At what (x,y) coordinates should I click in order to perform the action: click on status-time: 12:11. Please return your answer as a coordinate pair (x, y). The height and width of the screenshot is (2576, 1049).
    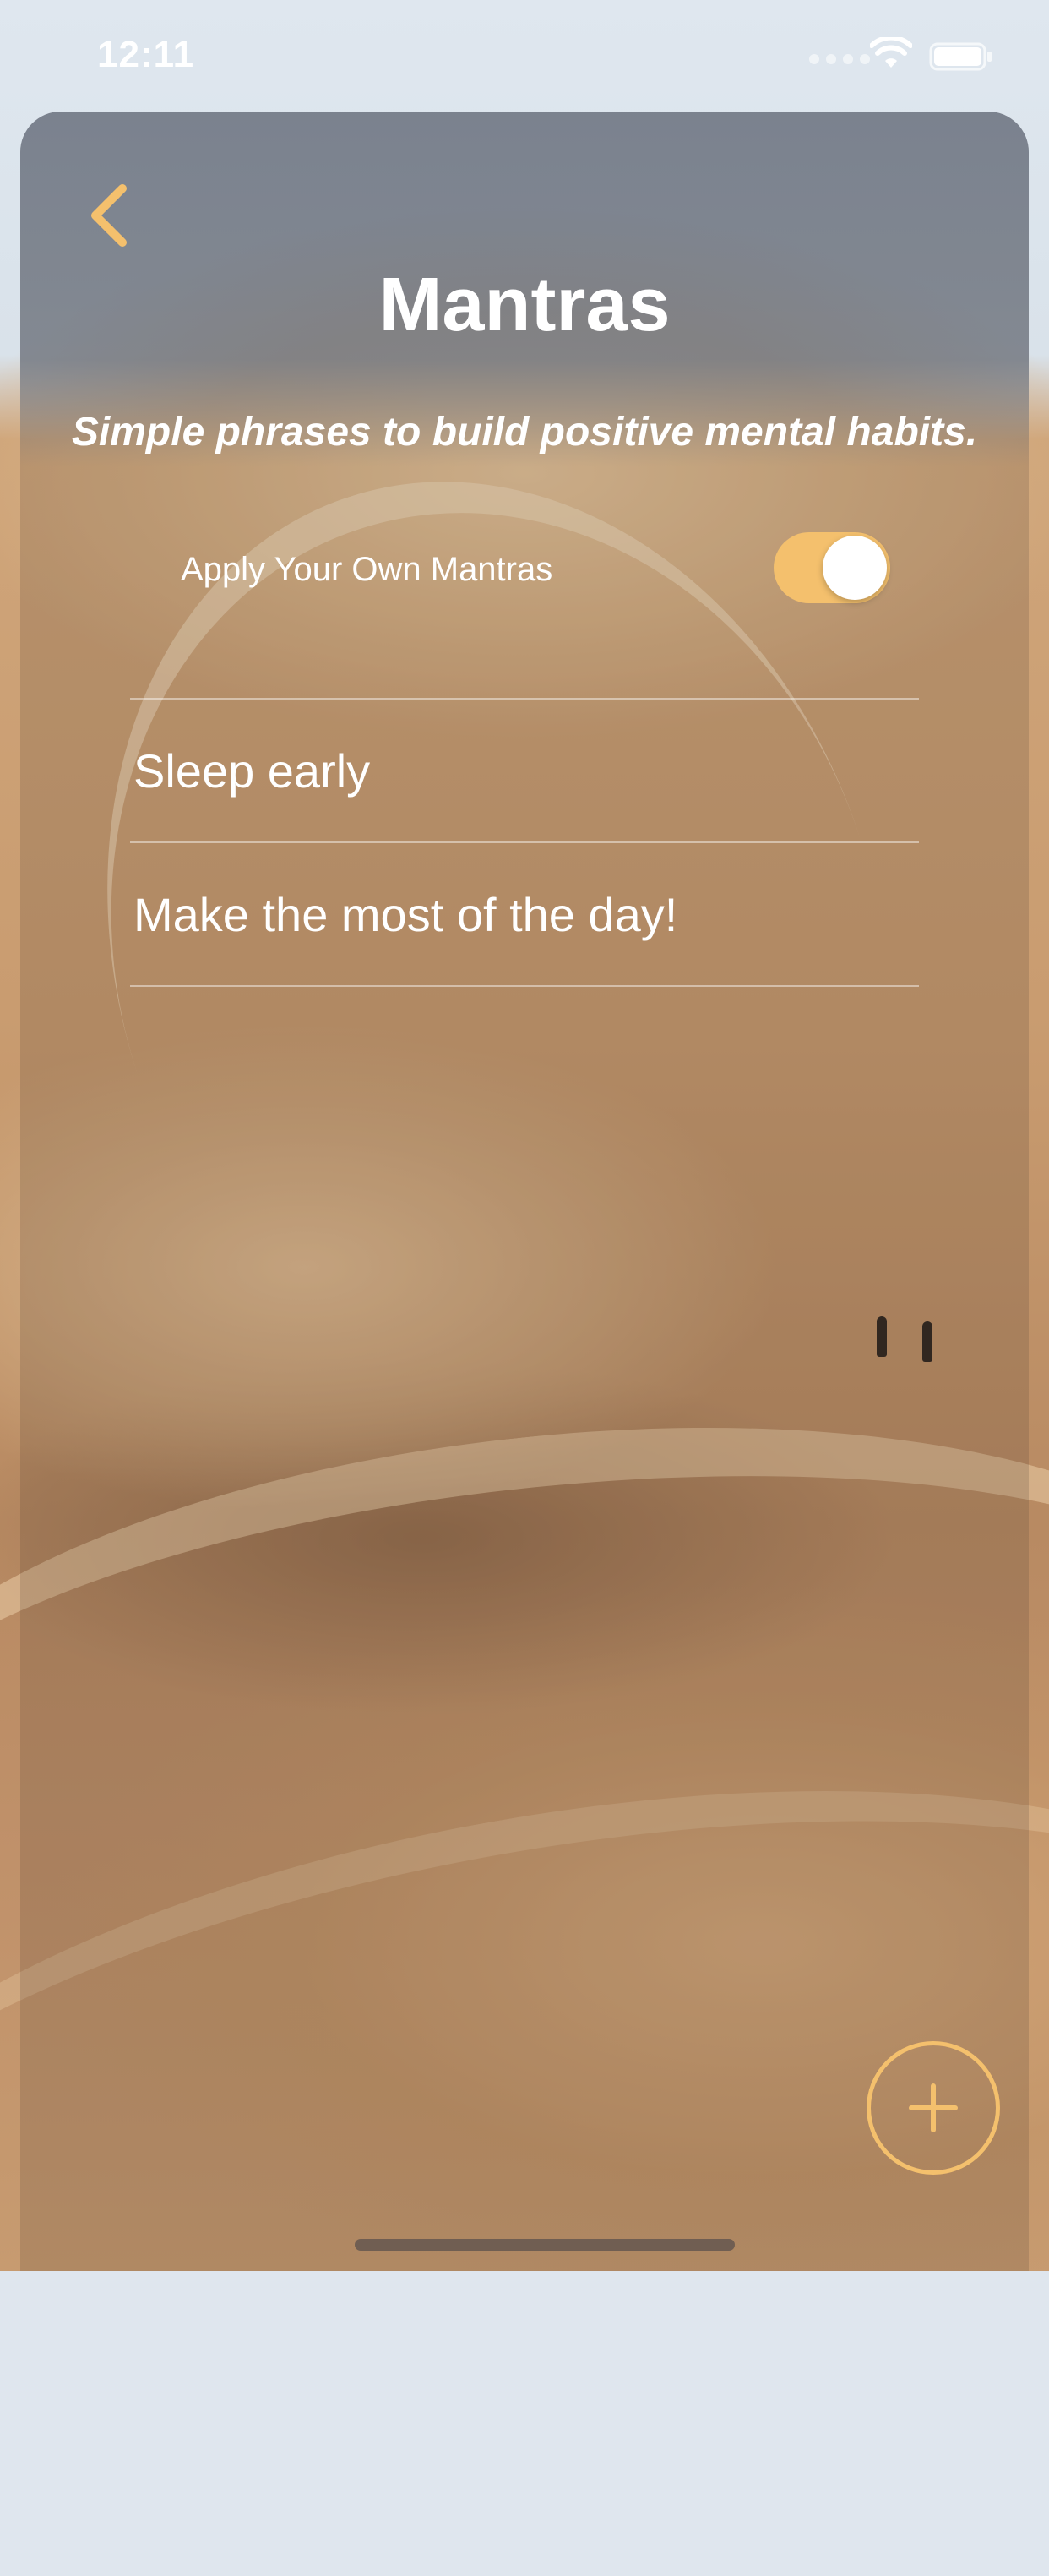
    Looking at the image, I should click on (146, 54).